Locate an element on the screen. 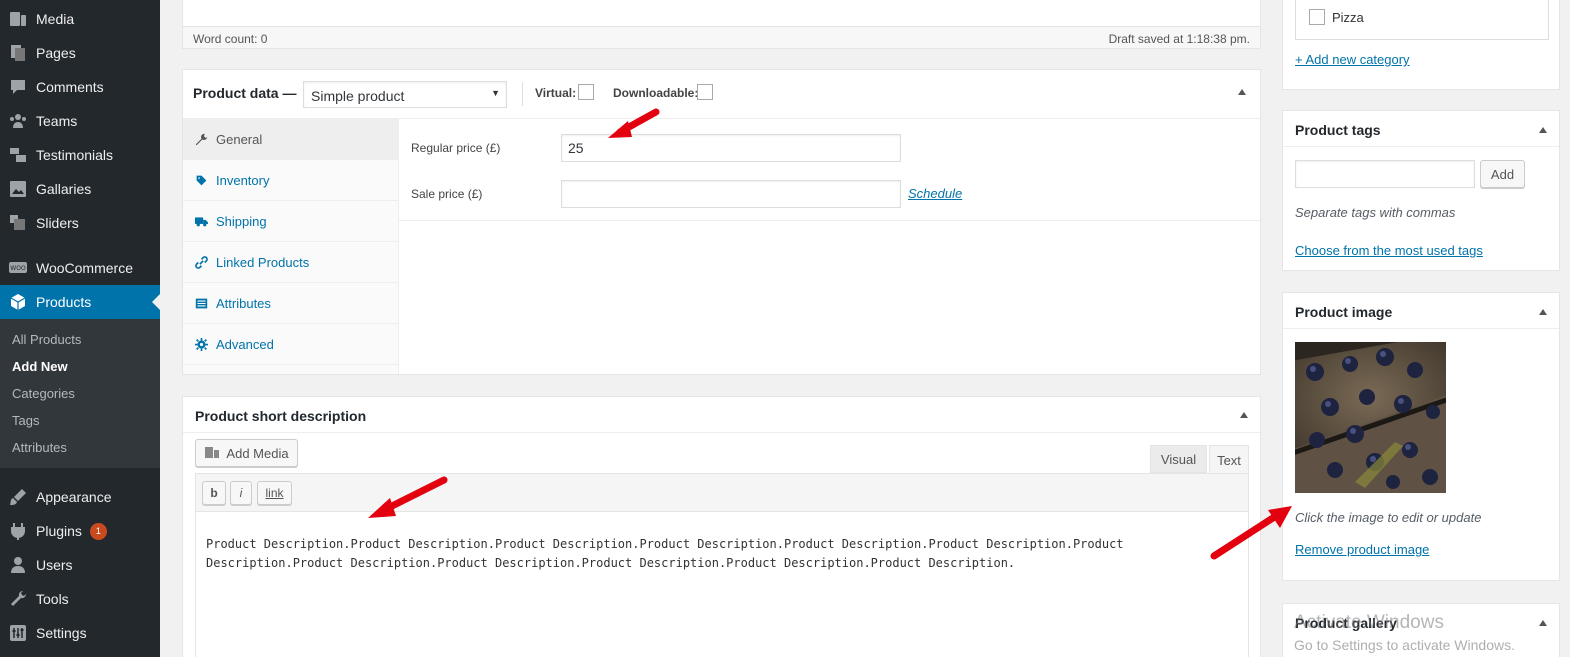 This screenshot has height=657, width=1570. sidebar-item-label: Gallaries is located at coordinates (64, 189).